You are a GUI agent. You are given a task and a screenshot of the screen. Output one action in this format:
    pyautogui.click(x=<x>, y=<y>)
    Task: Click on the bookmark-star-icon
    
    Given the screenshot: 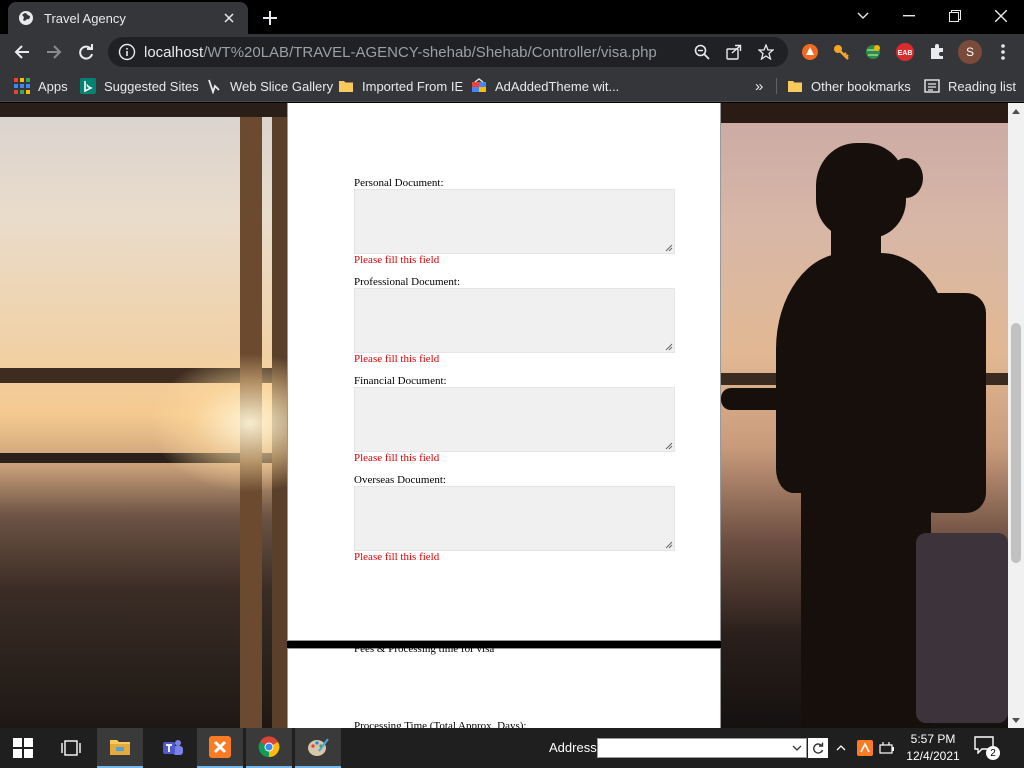 What is the action you would take?
    pyautogui.click(x=766, y=52)
    